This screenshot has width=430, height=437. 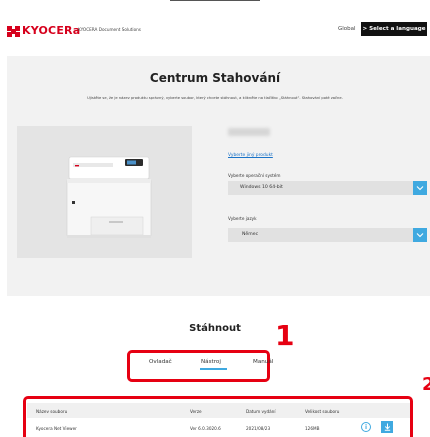 What do you see at coordinates (215, 0) in the screenshot?
I see `top-divider` at bounding box center [215, 0].